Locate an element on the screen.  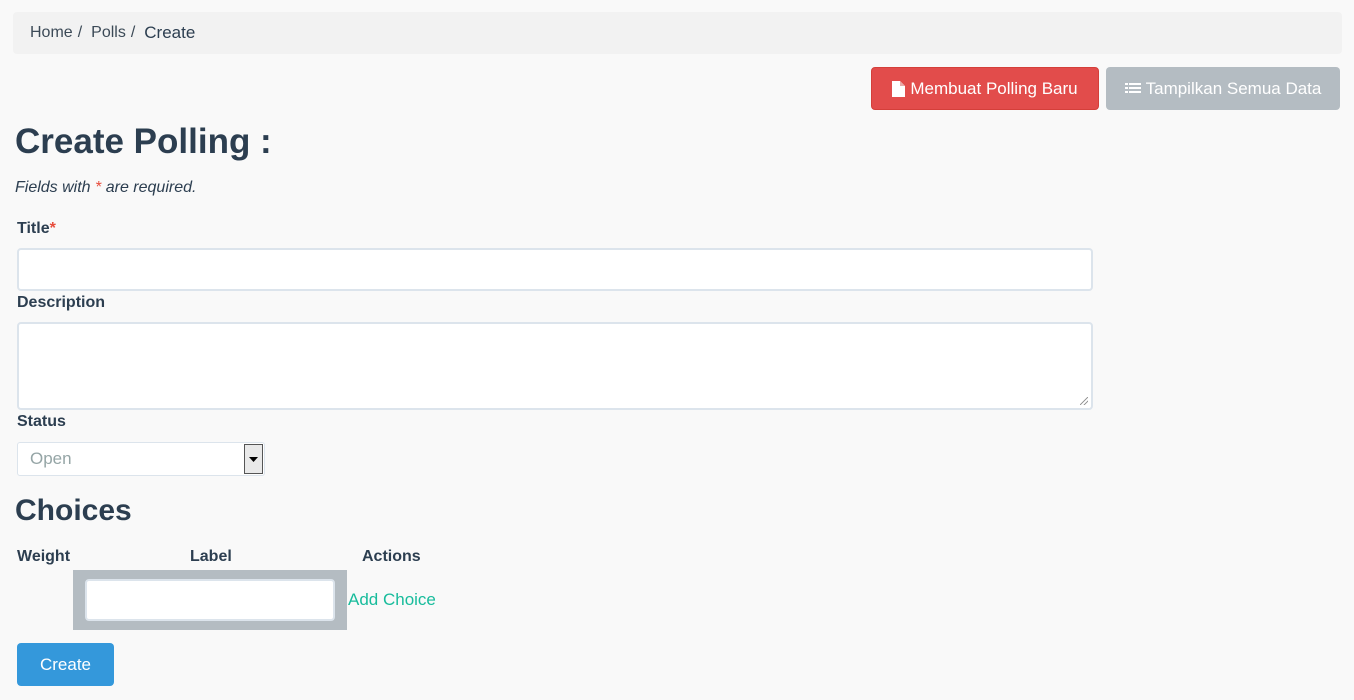
chevron-down-icon is located at coordinates (253, 459).